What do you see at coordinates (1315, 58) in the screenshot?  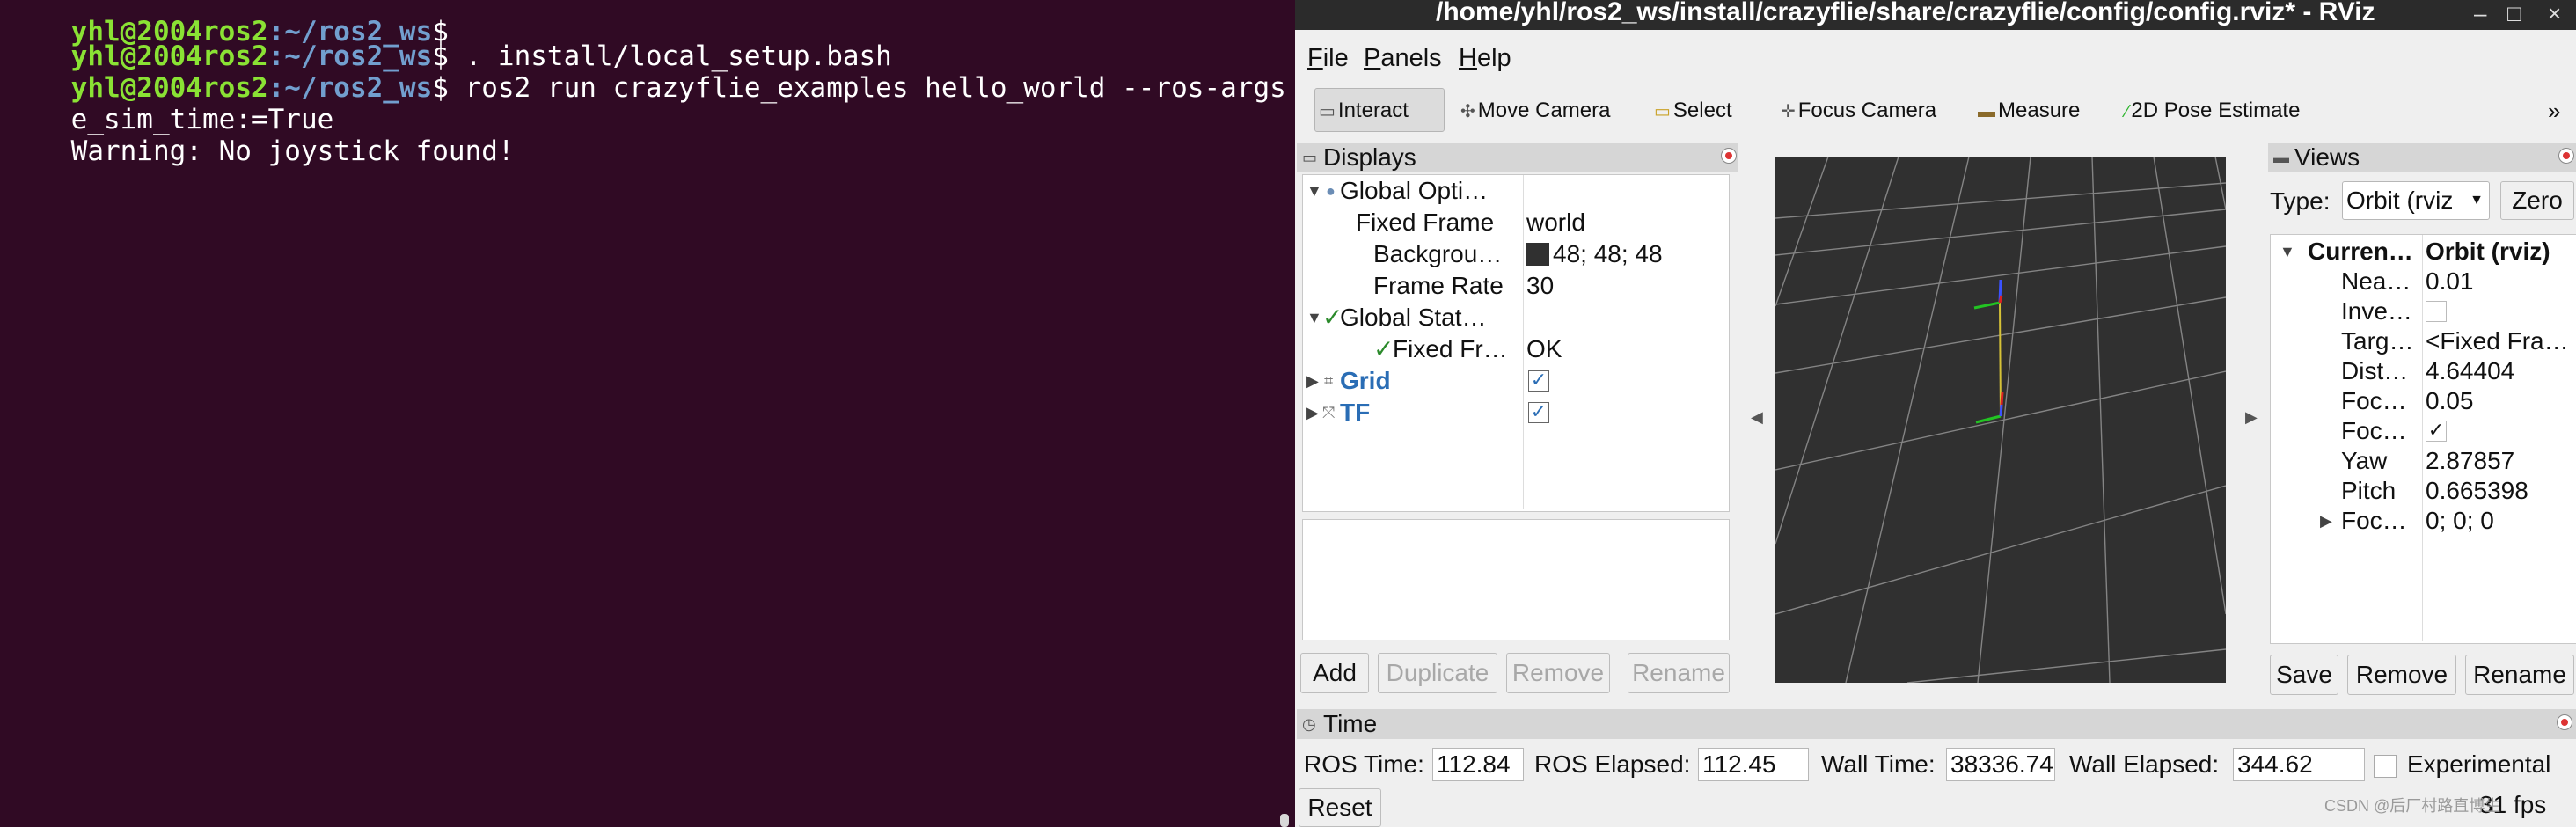 I see `menu-file-mnemonic: F` at bounding box center [1315, 58].